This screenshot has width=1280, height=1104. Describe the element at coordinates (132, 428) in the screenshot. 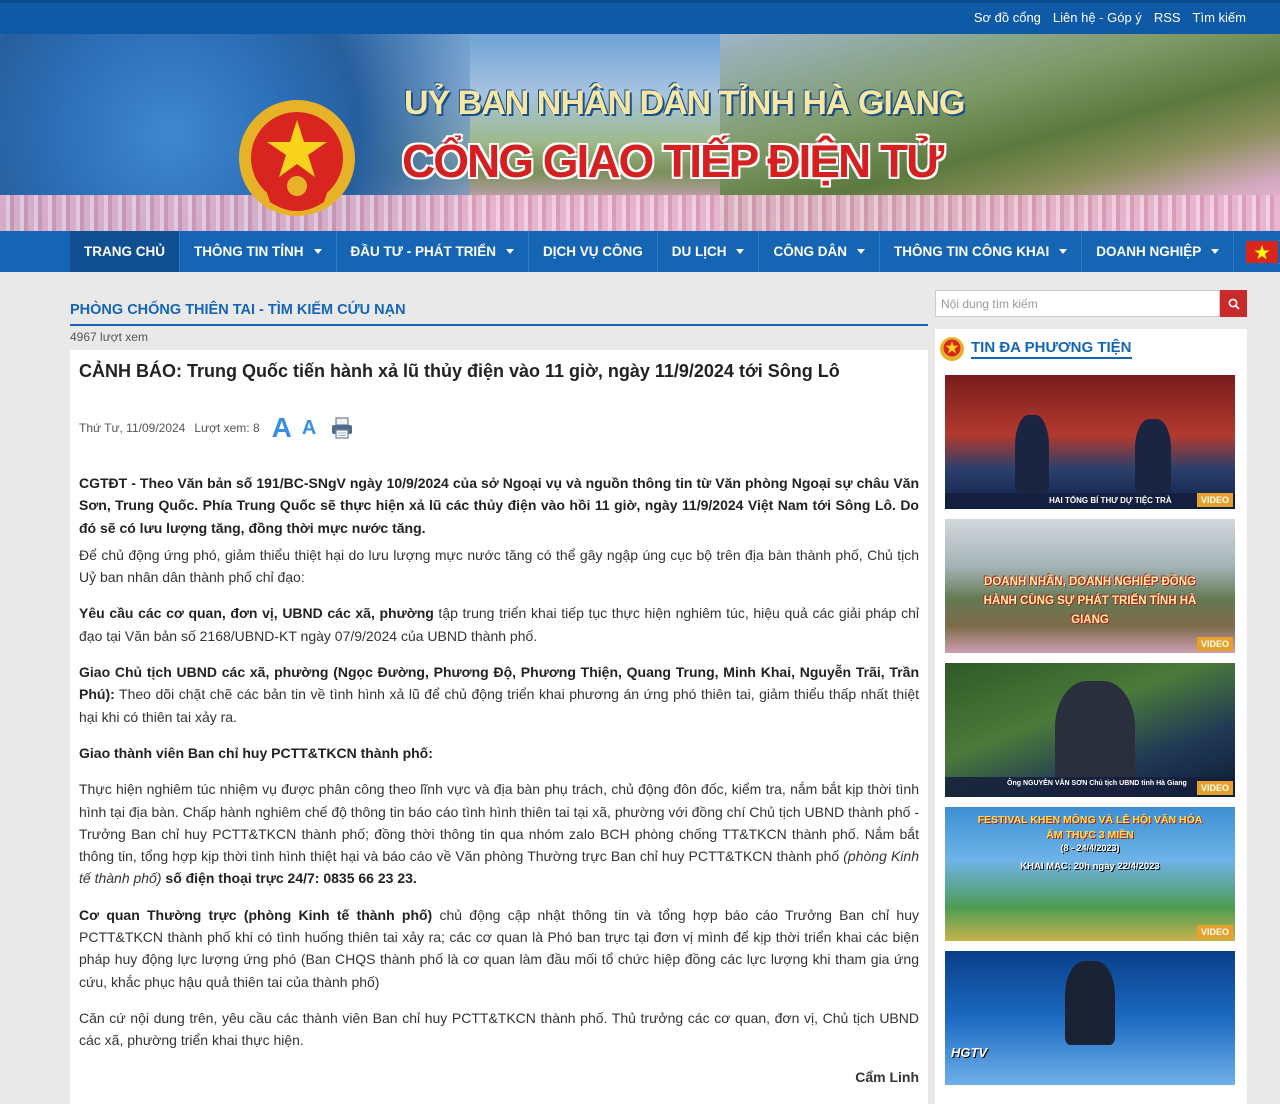

I see `article-date: Thứ Tư, 11/09/2024` at that location.